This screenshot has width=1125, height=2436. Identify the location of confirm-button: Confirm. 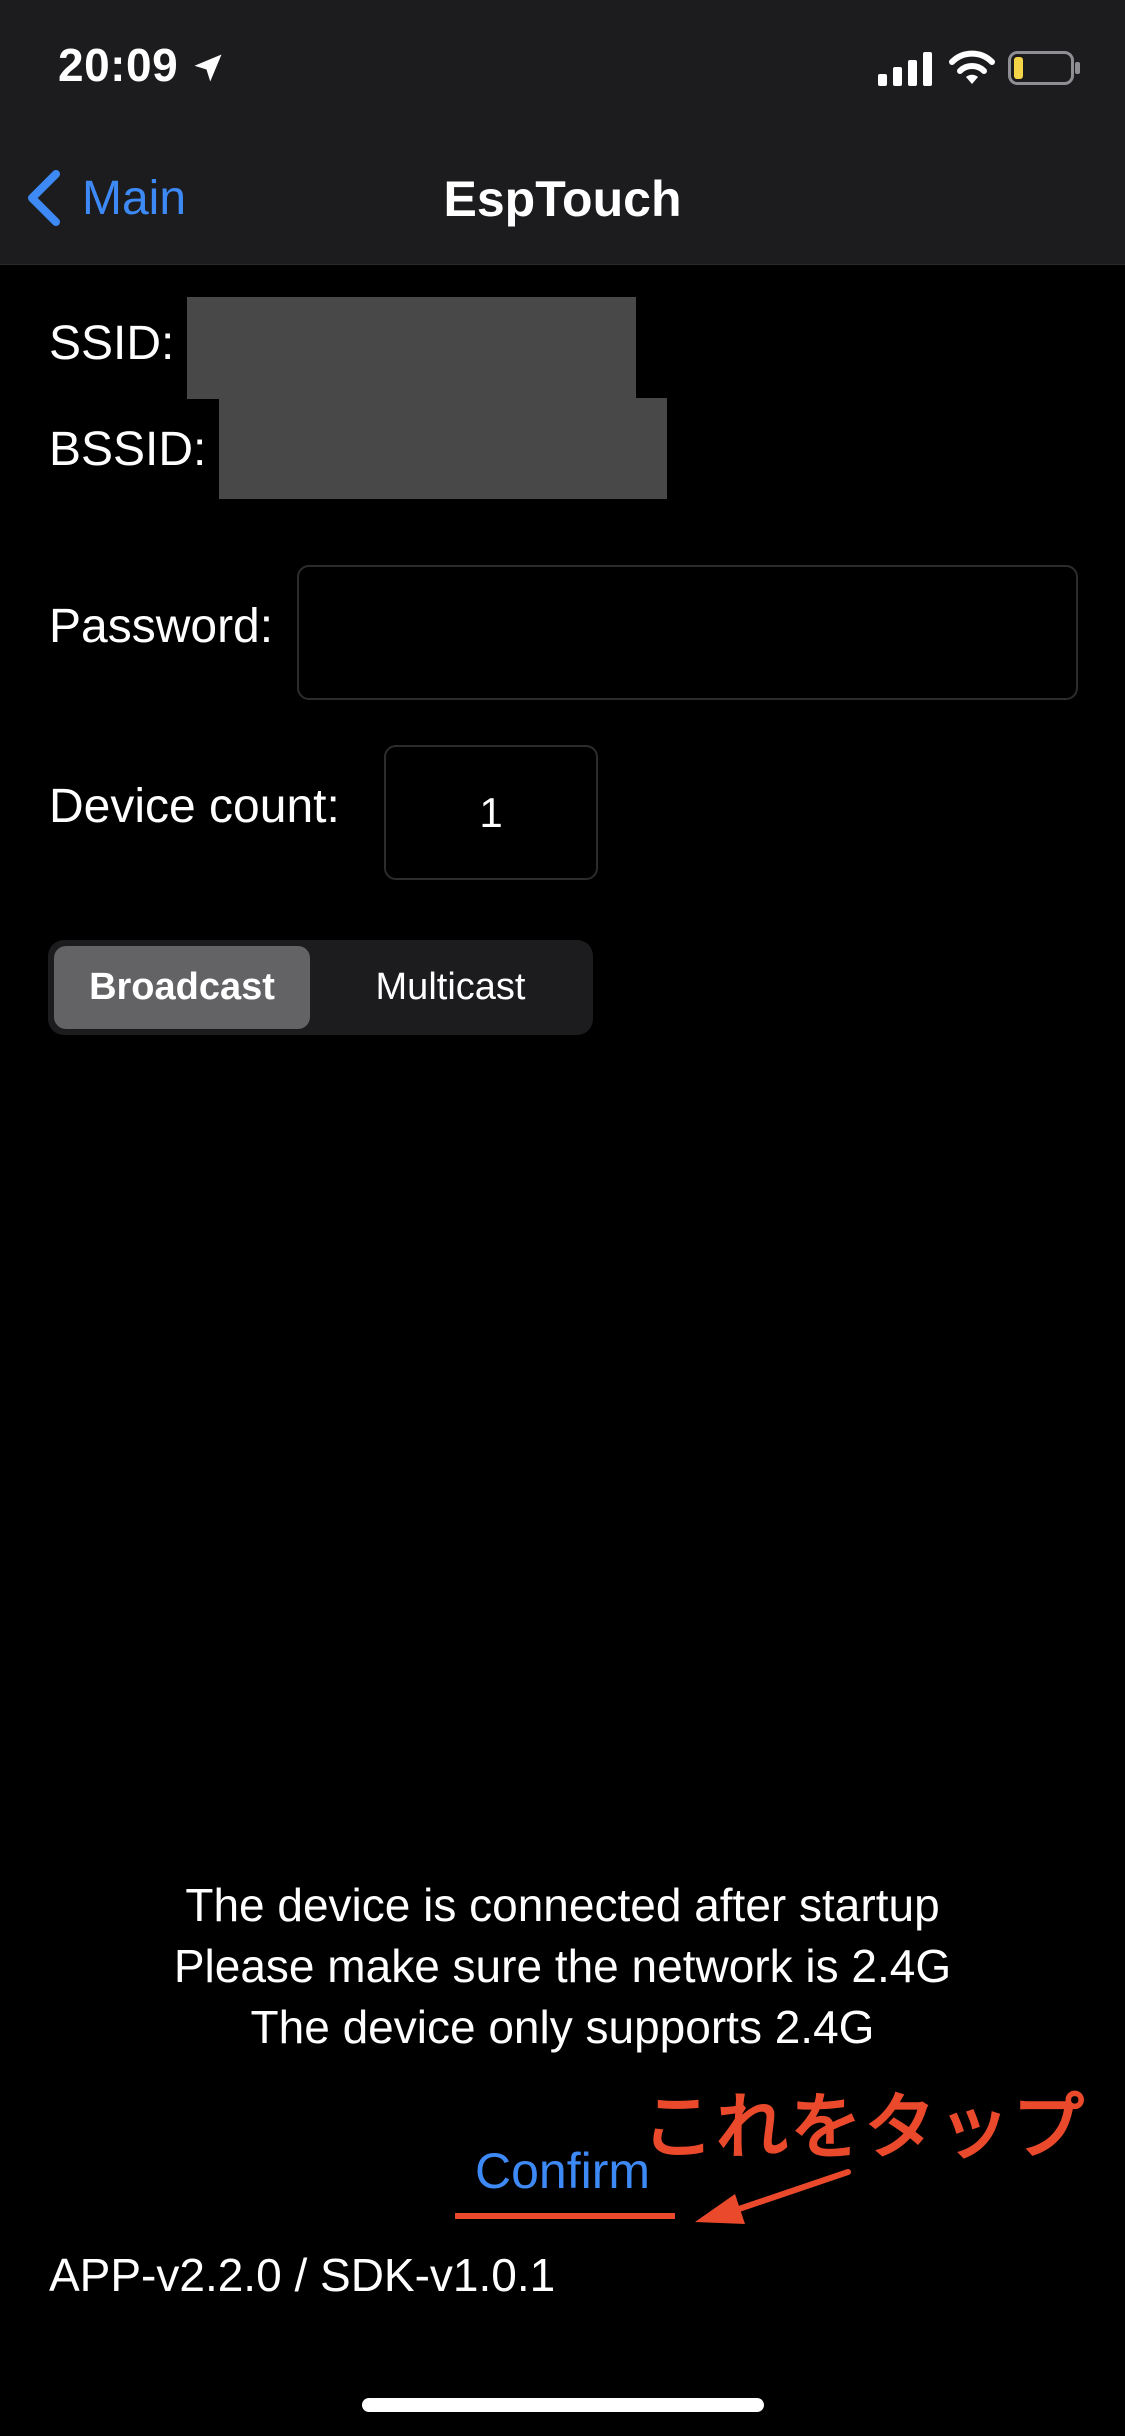
(562, 2171).